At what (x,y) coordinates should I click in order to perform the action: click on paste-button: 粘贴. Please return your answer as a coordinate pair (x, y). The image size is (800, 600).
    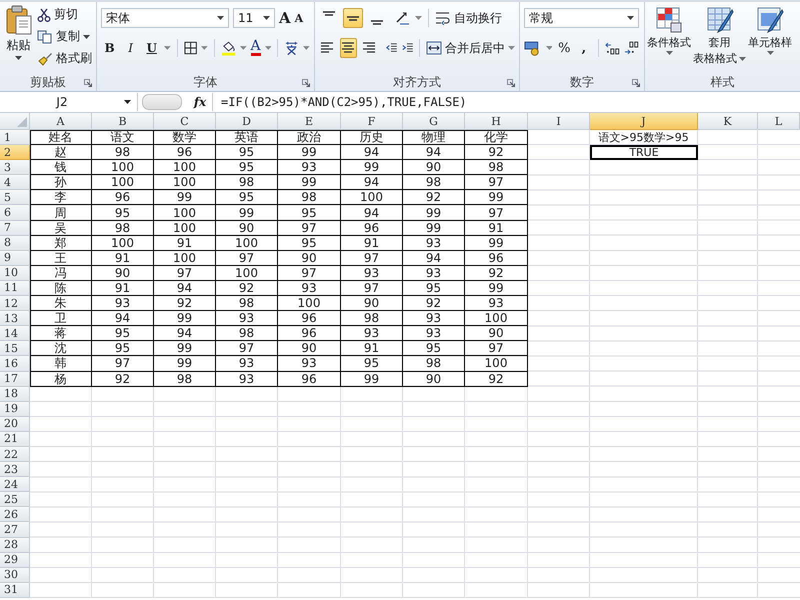
    Looking at the image, I should click on (18, 39).